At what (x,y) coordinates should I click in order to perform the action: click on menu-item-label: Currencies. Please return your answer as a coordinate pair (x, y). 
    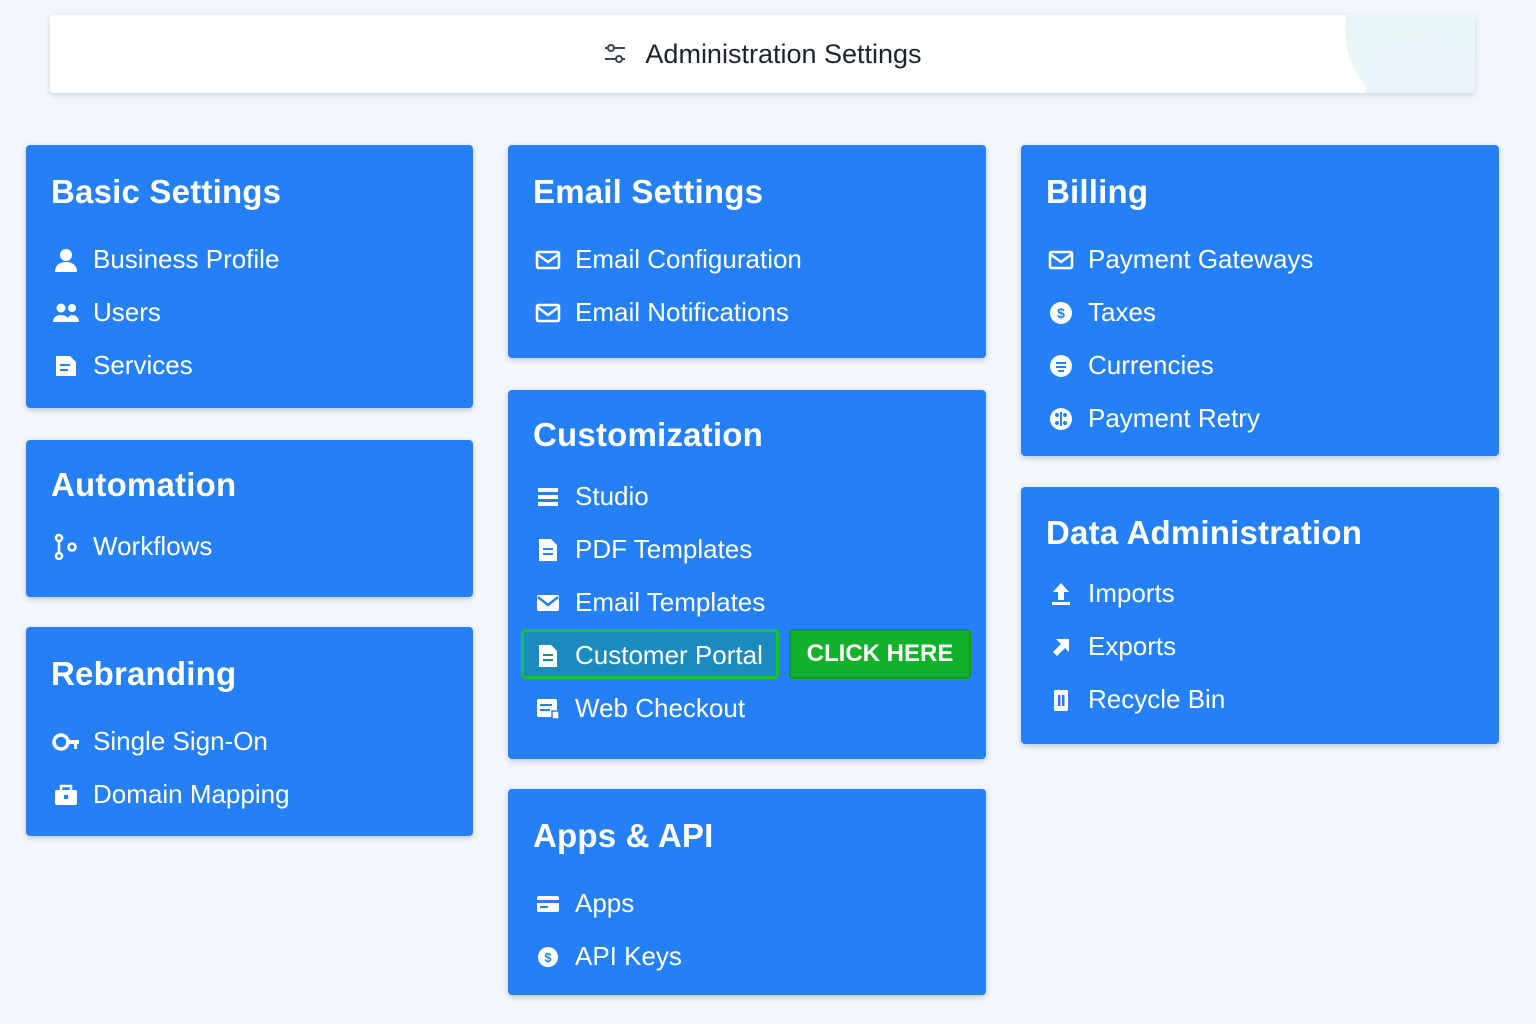
    Looking at the image, I should click on (1151, 365).